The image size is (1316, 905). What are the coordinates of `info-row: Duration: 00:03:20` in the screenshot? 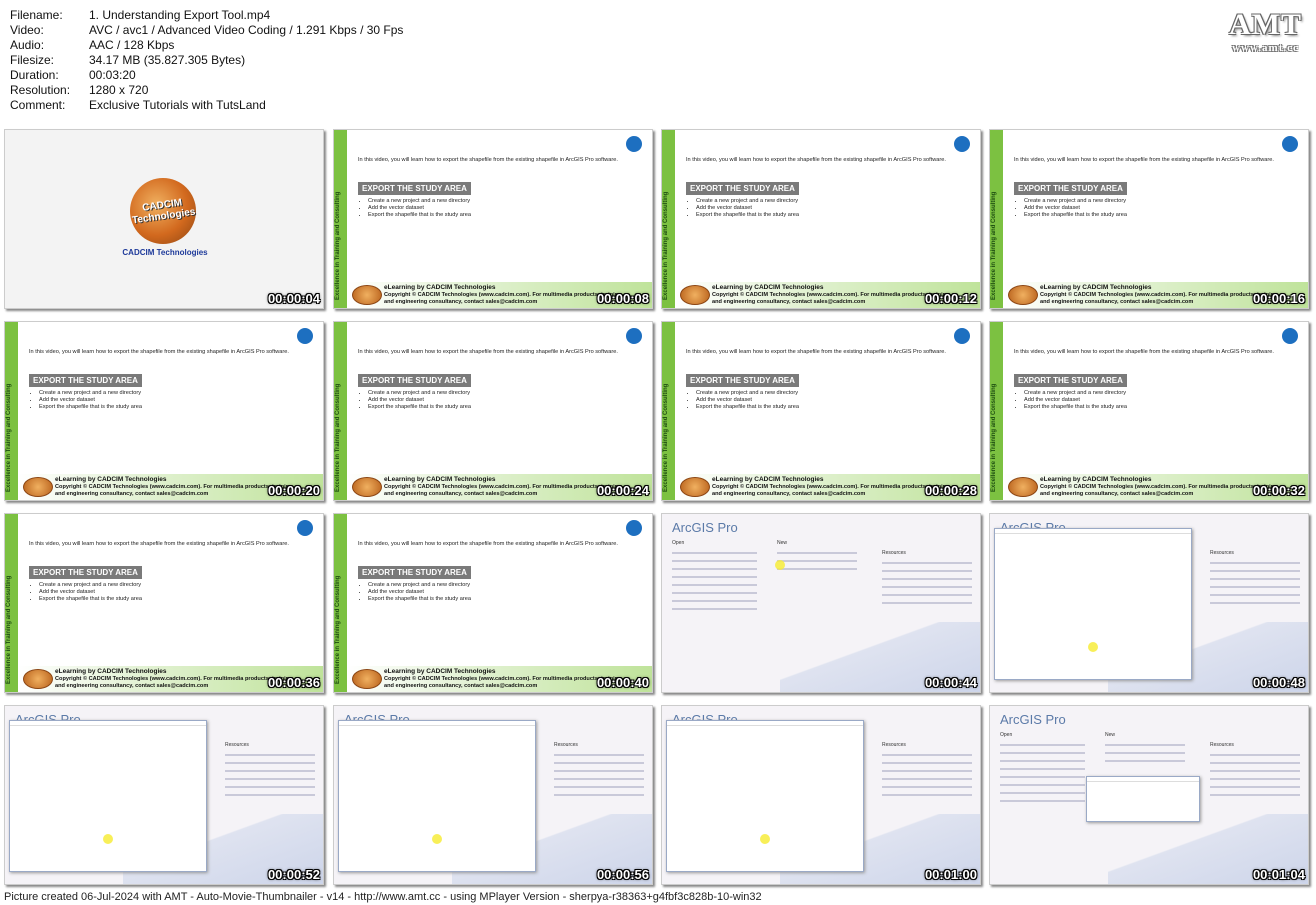 It's located at (206, 75).